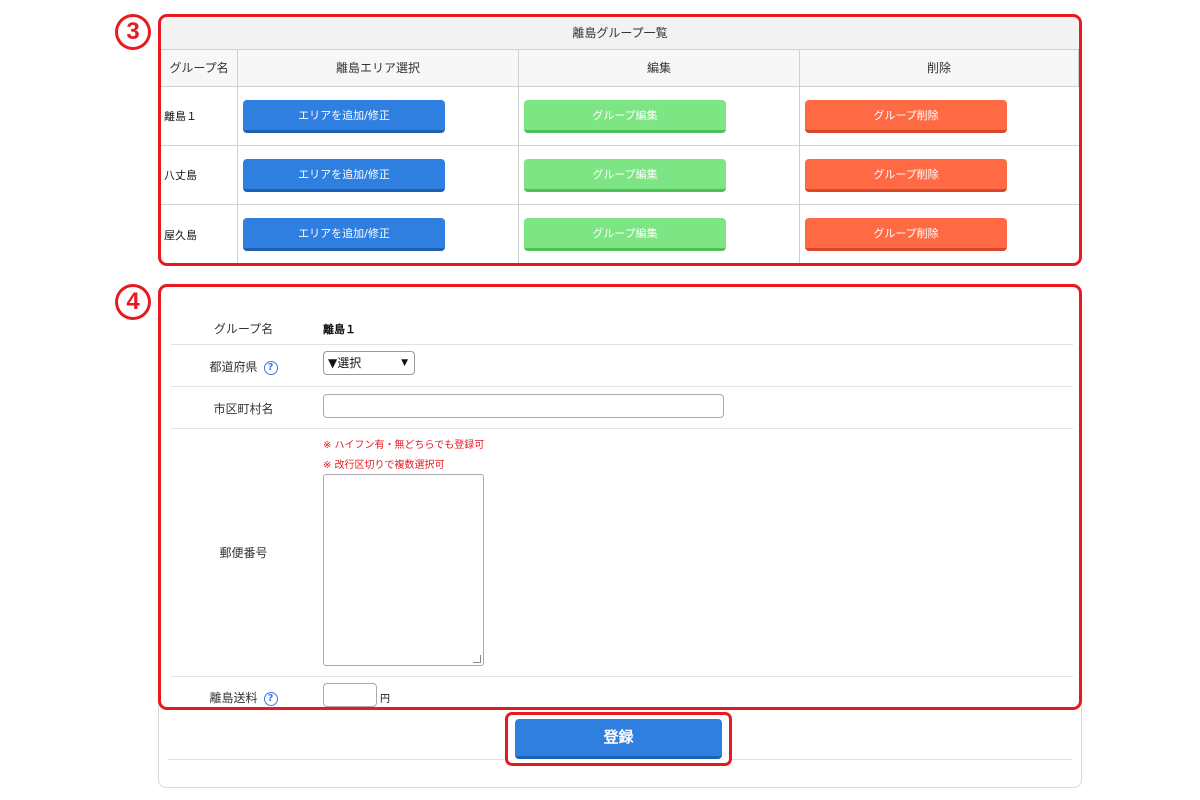 This screenshot has width=1200, height=800. What do you see at coordinates (243, 329) in the screenshot?
I see `group-name-label: グループ名` at bounding box center [243, 329].